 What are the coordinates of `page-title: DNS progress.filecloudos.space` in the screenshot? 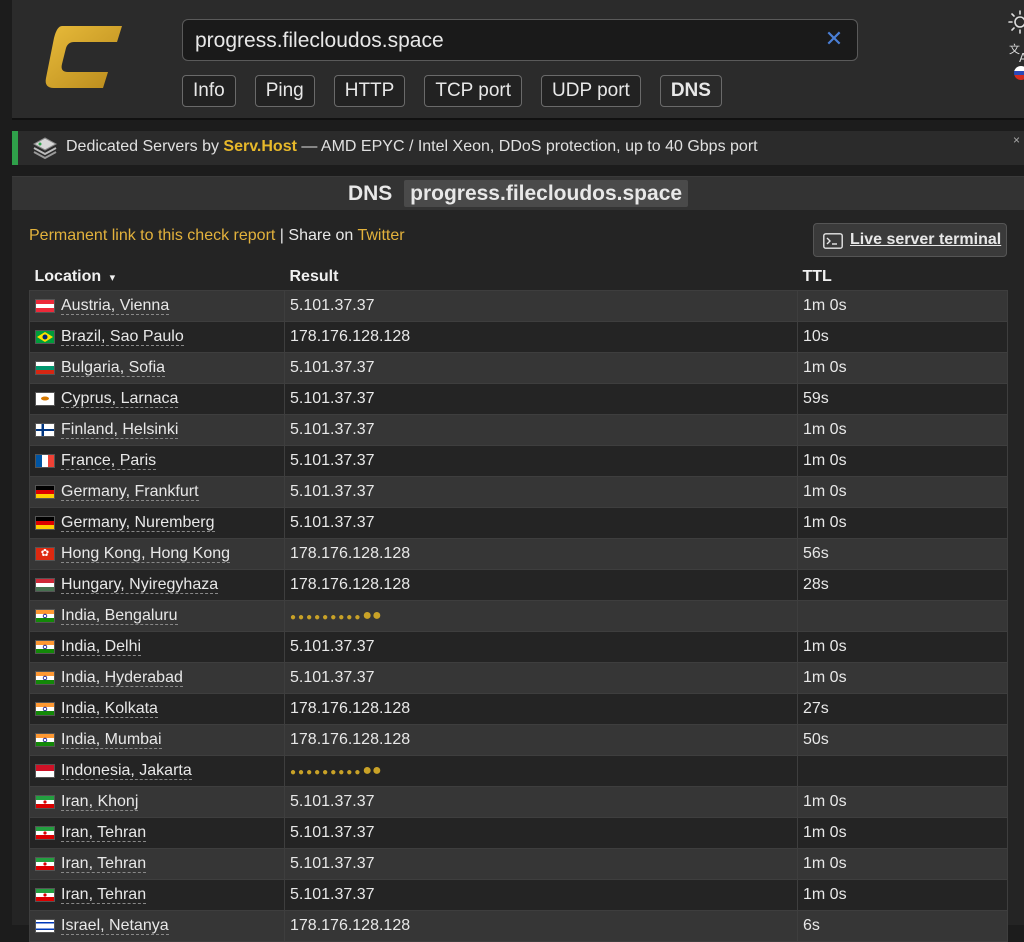 It's located at (518, 193).